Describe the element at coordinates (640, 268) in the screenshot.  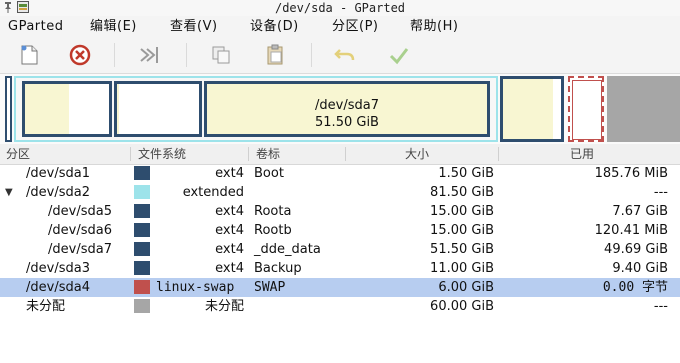
I see `partition-used: 9.40 GiB` at that location.